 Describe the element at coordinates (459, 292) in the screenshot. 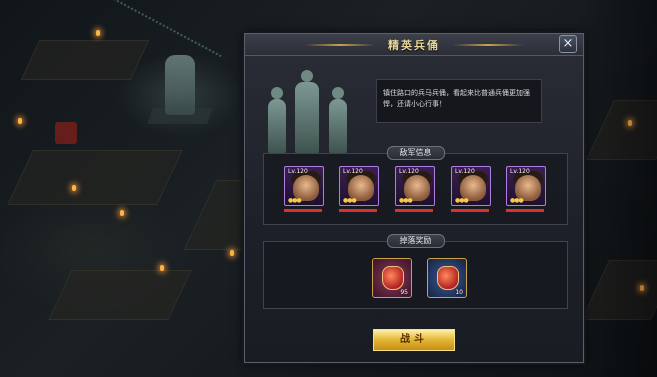

I see `reward-quantity: 10` at that location.